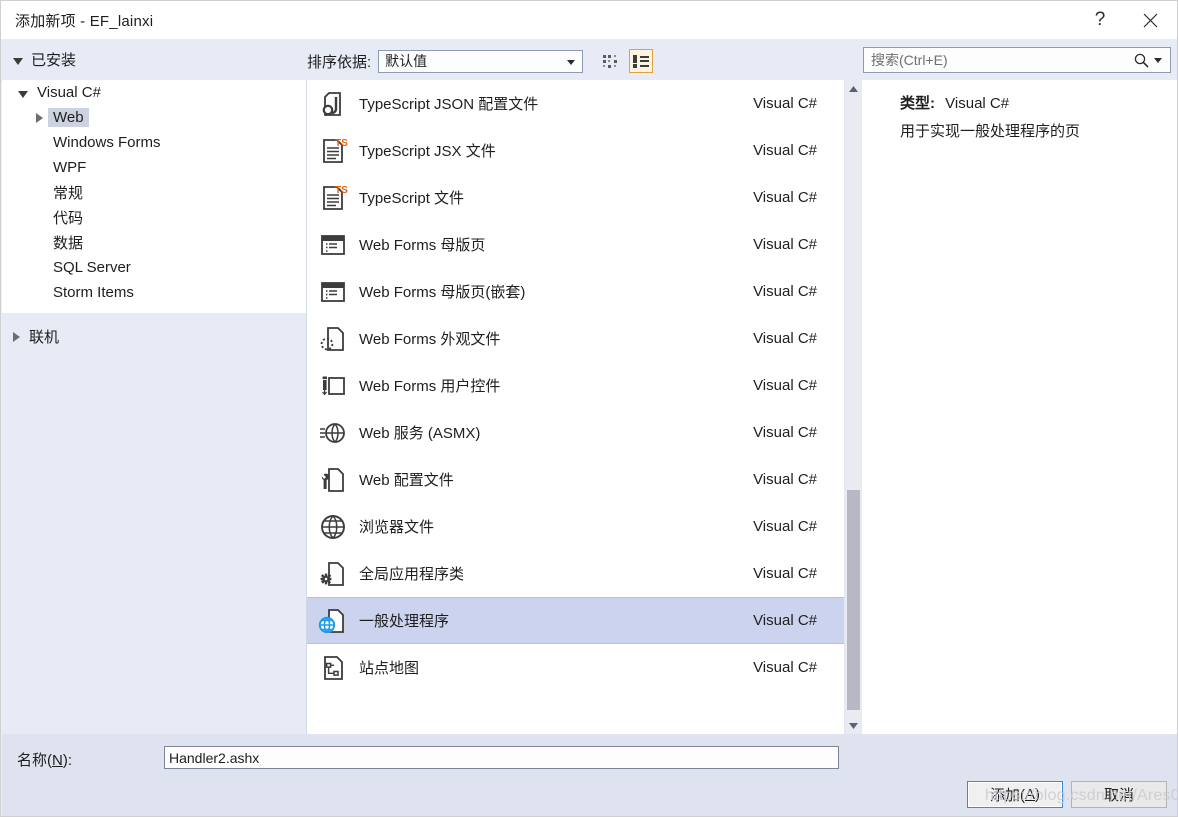 This screenshot has width=1178, height=817. I want to click on sidebar-item-wpf: WPF, so click(154, 167).